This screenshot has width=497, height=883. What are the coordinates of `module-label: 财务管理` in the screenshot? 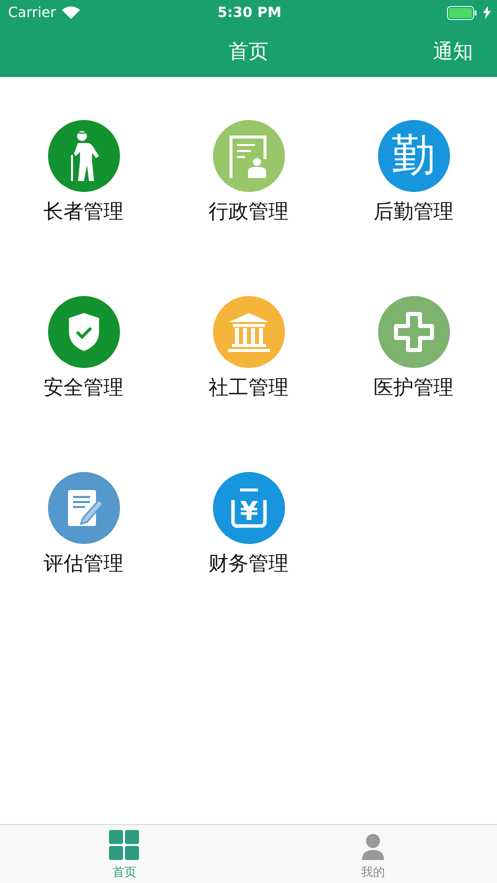 It's located at (248, 563).